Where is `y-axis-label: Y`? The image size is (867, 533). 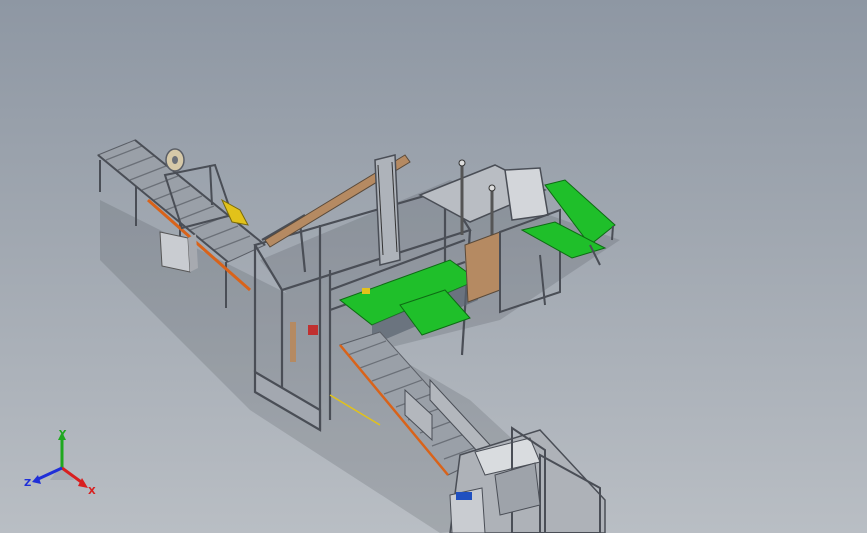 y-axis-label: Y is located at coordinates (62, 434).